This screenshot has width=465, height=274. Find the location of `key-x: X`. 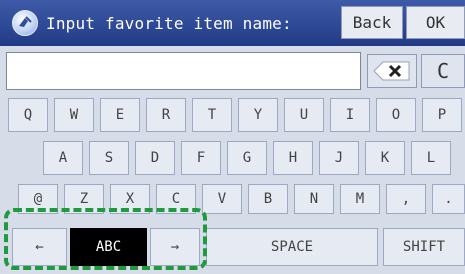

key-x: X is located at coordinates (130, 199).